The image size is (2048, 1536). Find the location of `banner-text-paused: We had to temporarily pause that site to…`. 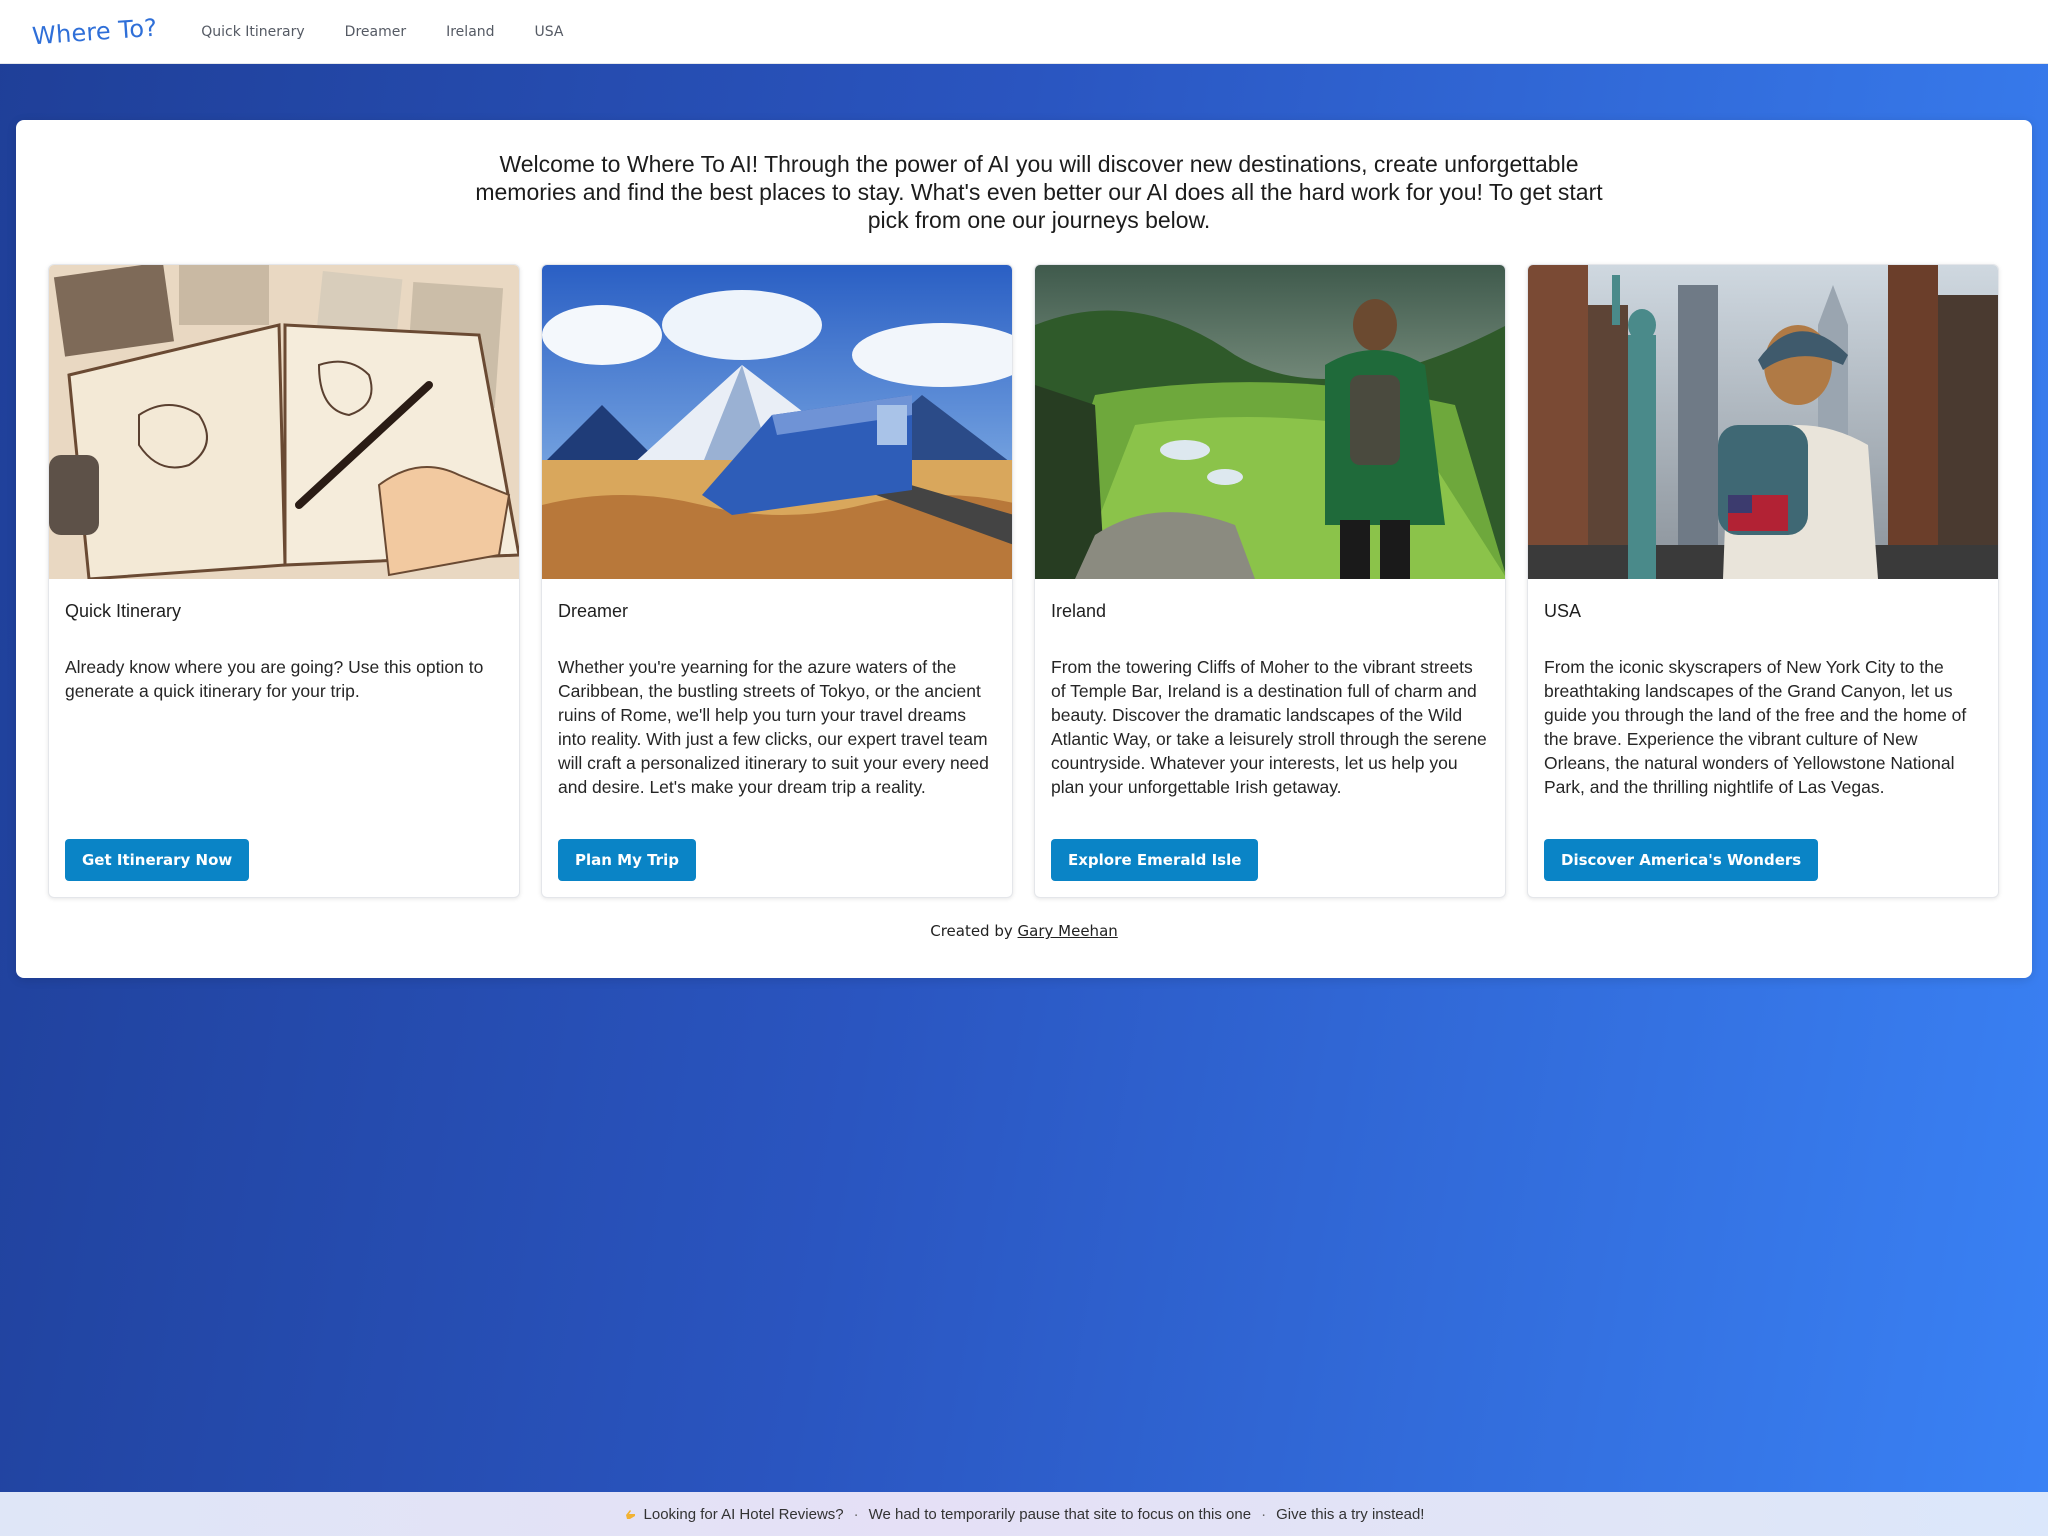

banner-text-paused: We had to temporarily pause that site to… is located at coordinates (1060, 1514).